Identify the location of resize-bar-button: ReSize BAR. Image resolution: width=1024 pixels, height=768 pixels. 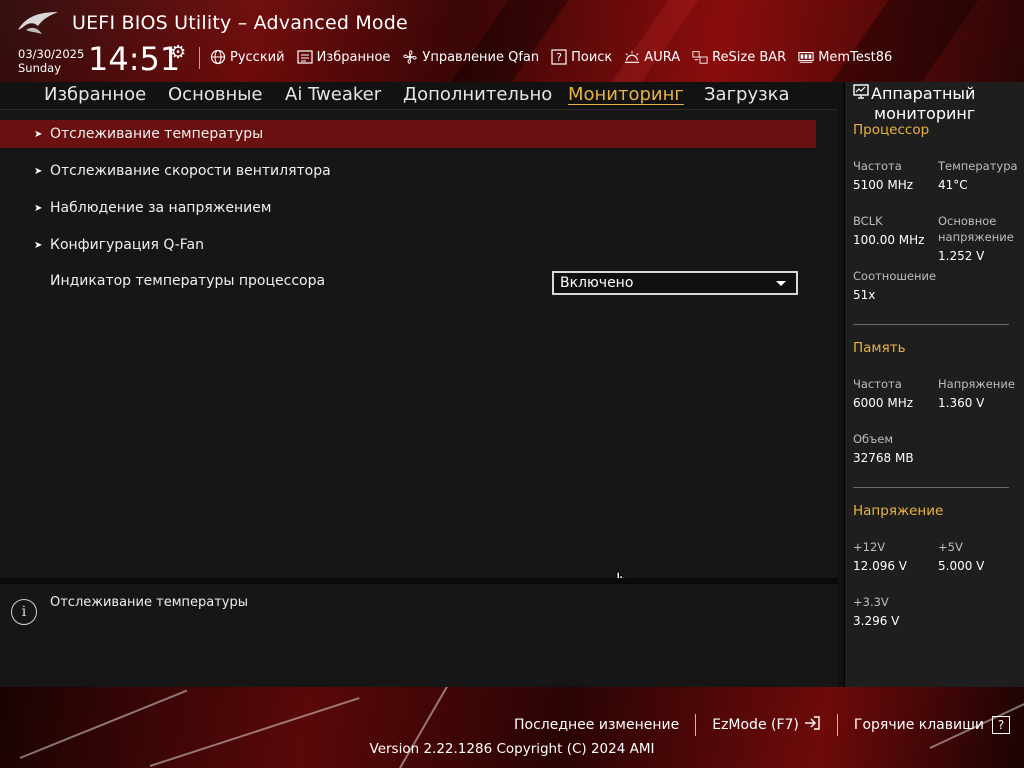
(739, 57).